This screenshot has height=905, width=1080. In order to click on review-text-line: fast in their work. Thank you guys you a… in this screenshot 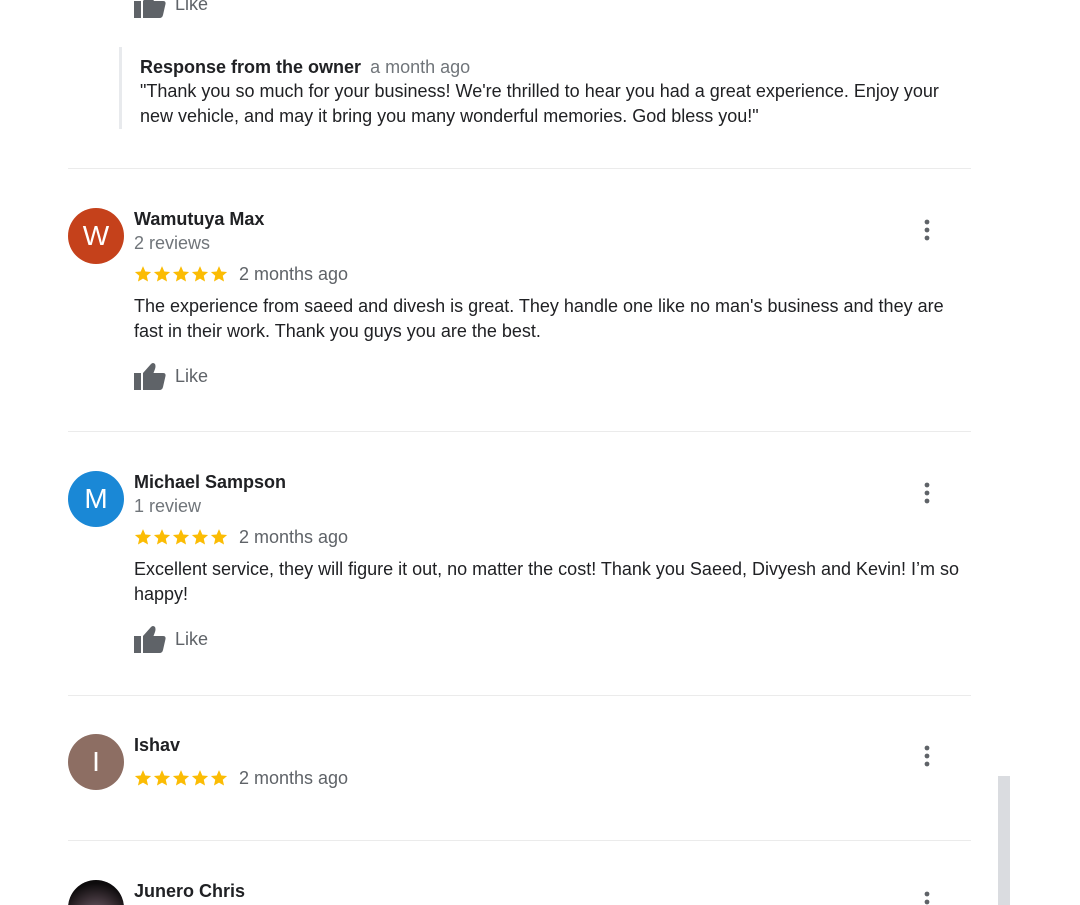, I will do `click(337, 331)`.